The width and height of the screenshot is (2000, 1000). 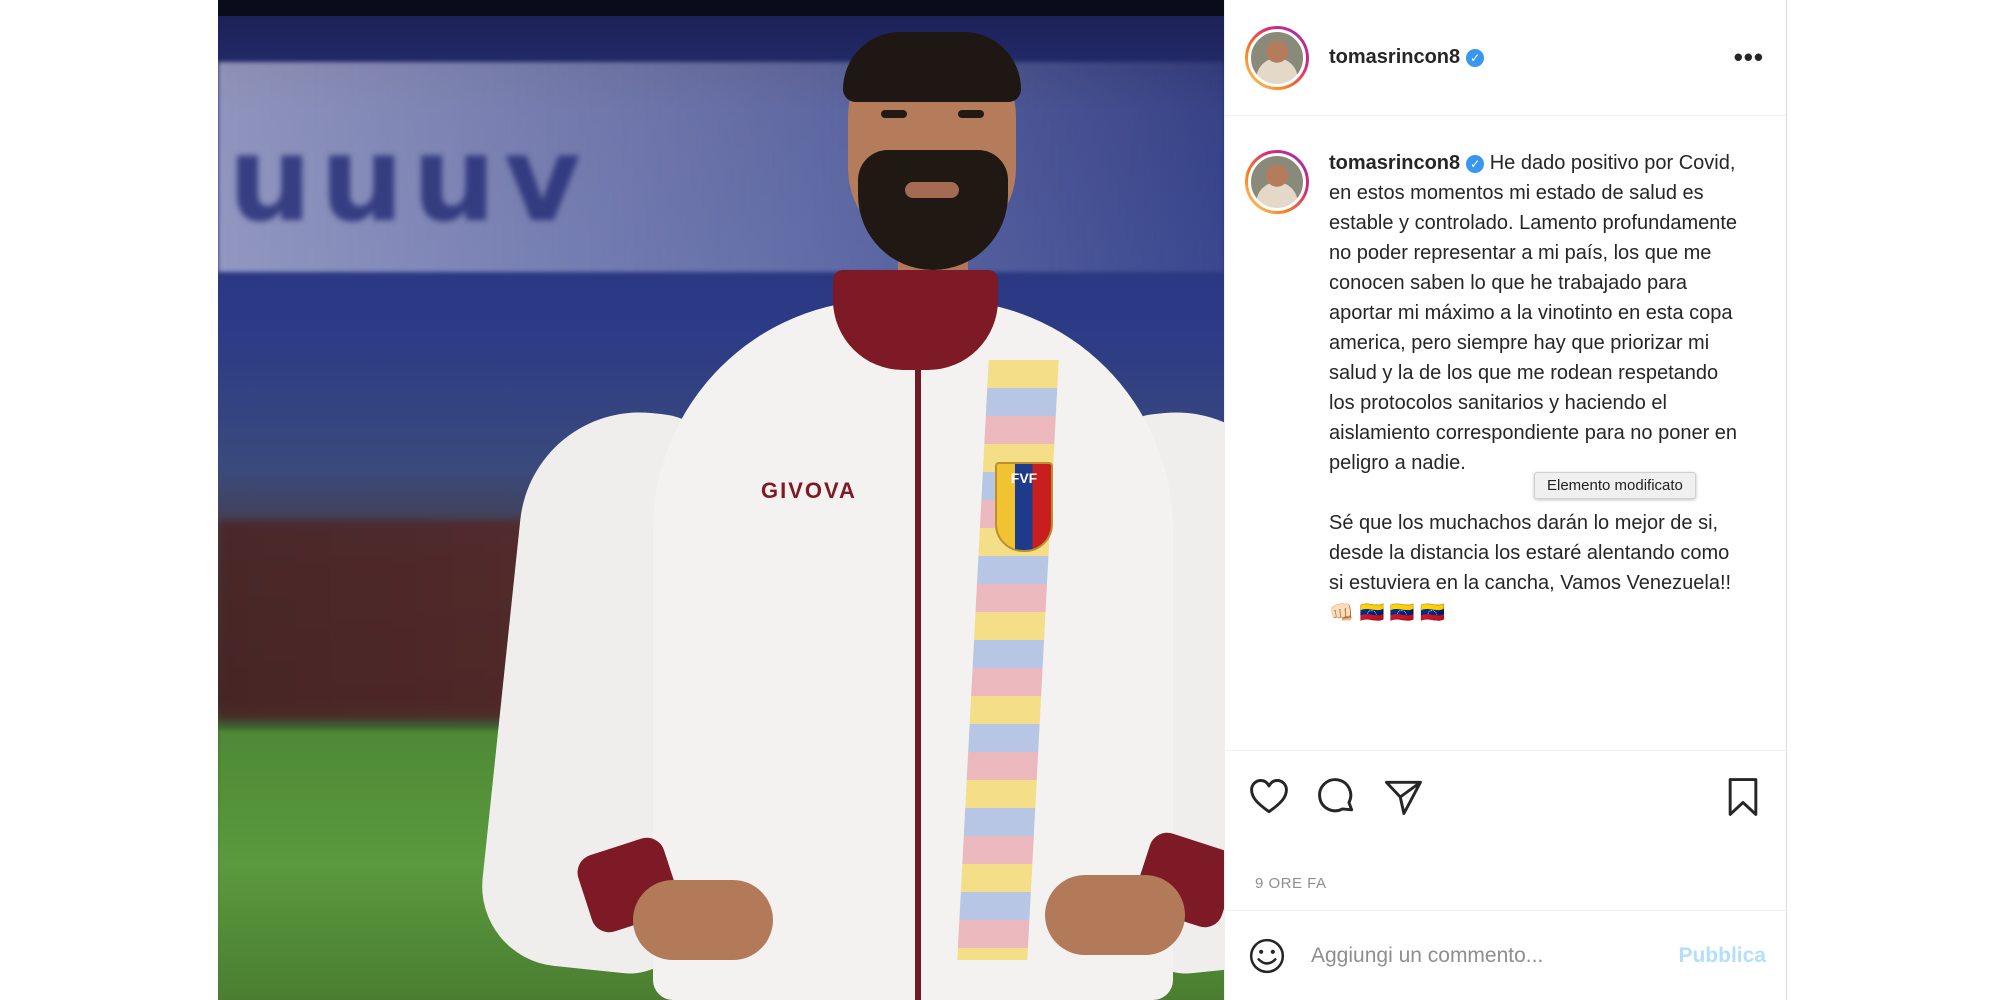 I want to click on more-options-icon: •••, so click(x=1749, y=57).